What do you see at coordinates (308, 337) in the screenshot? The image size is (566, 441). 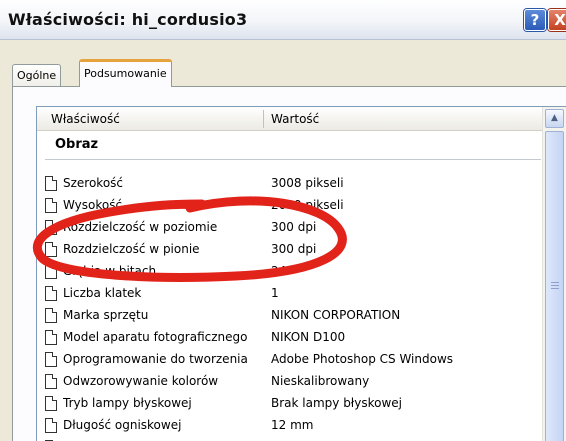 I see `row-value: NIKON D100` at bounding box center [308, 337].